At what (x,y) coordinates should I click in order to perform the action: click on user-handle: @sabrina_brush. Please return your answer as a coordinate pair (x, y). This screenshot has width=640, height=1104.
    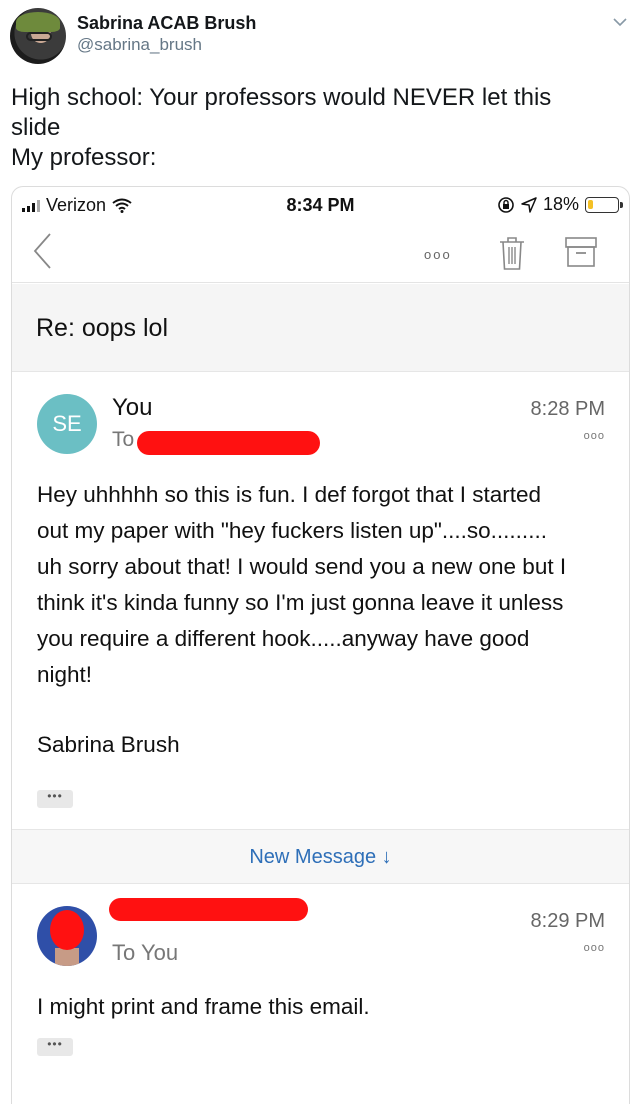
    Looking at the image, I should click on (139, 45).